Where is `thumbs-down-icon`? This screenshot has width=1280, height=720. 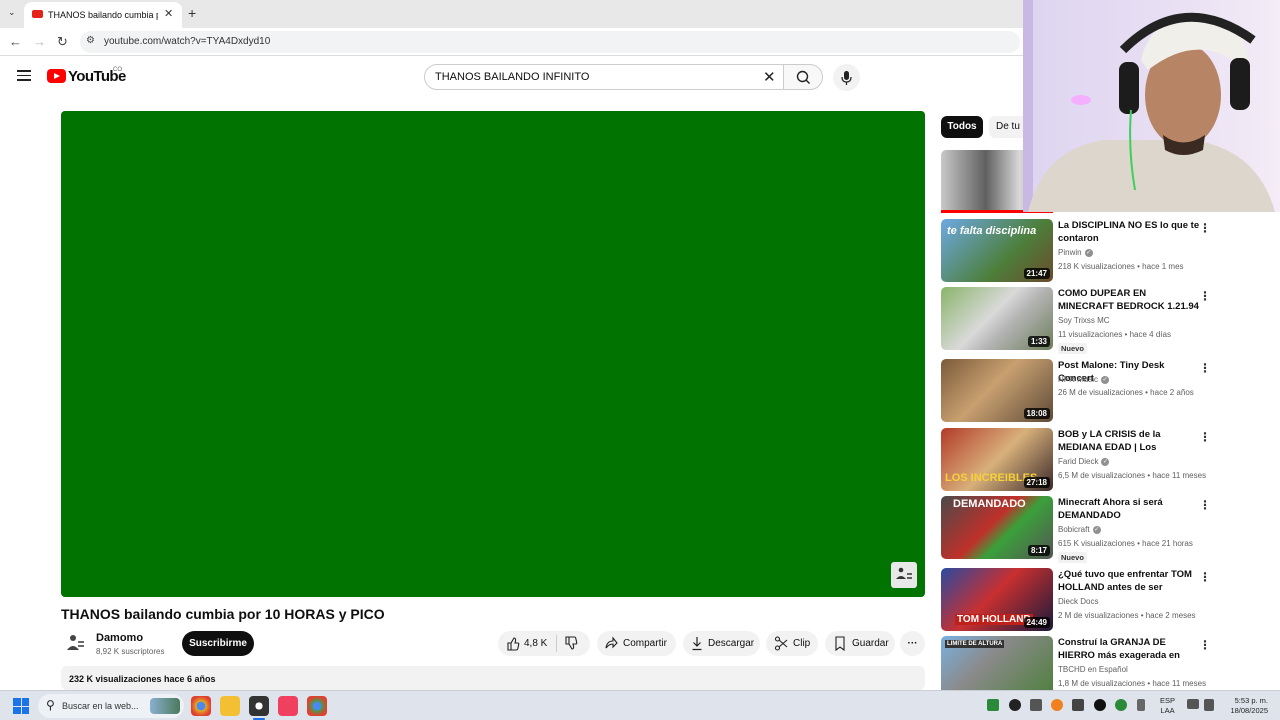 thumbs-down-icon is located at coordinates (571, 643).